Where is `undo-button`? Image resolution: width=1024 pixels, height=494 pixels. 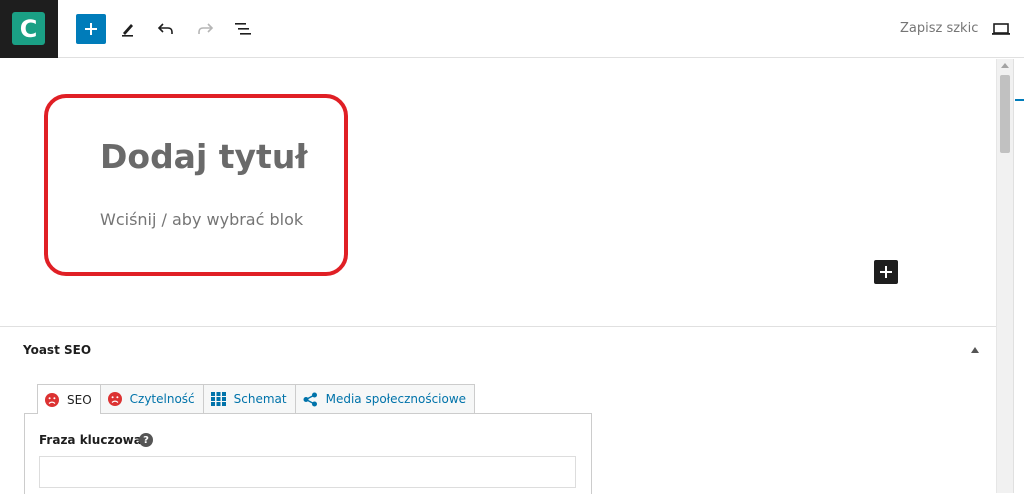
undo-button is located at coordinates (166, 29).